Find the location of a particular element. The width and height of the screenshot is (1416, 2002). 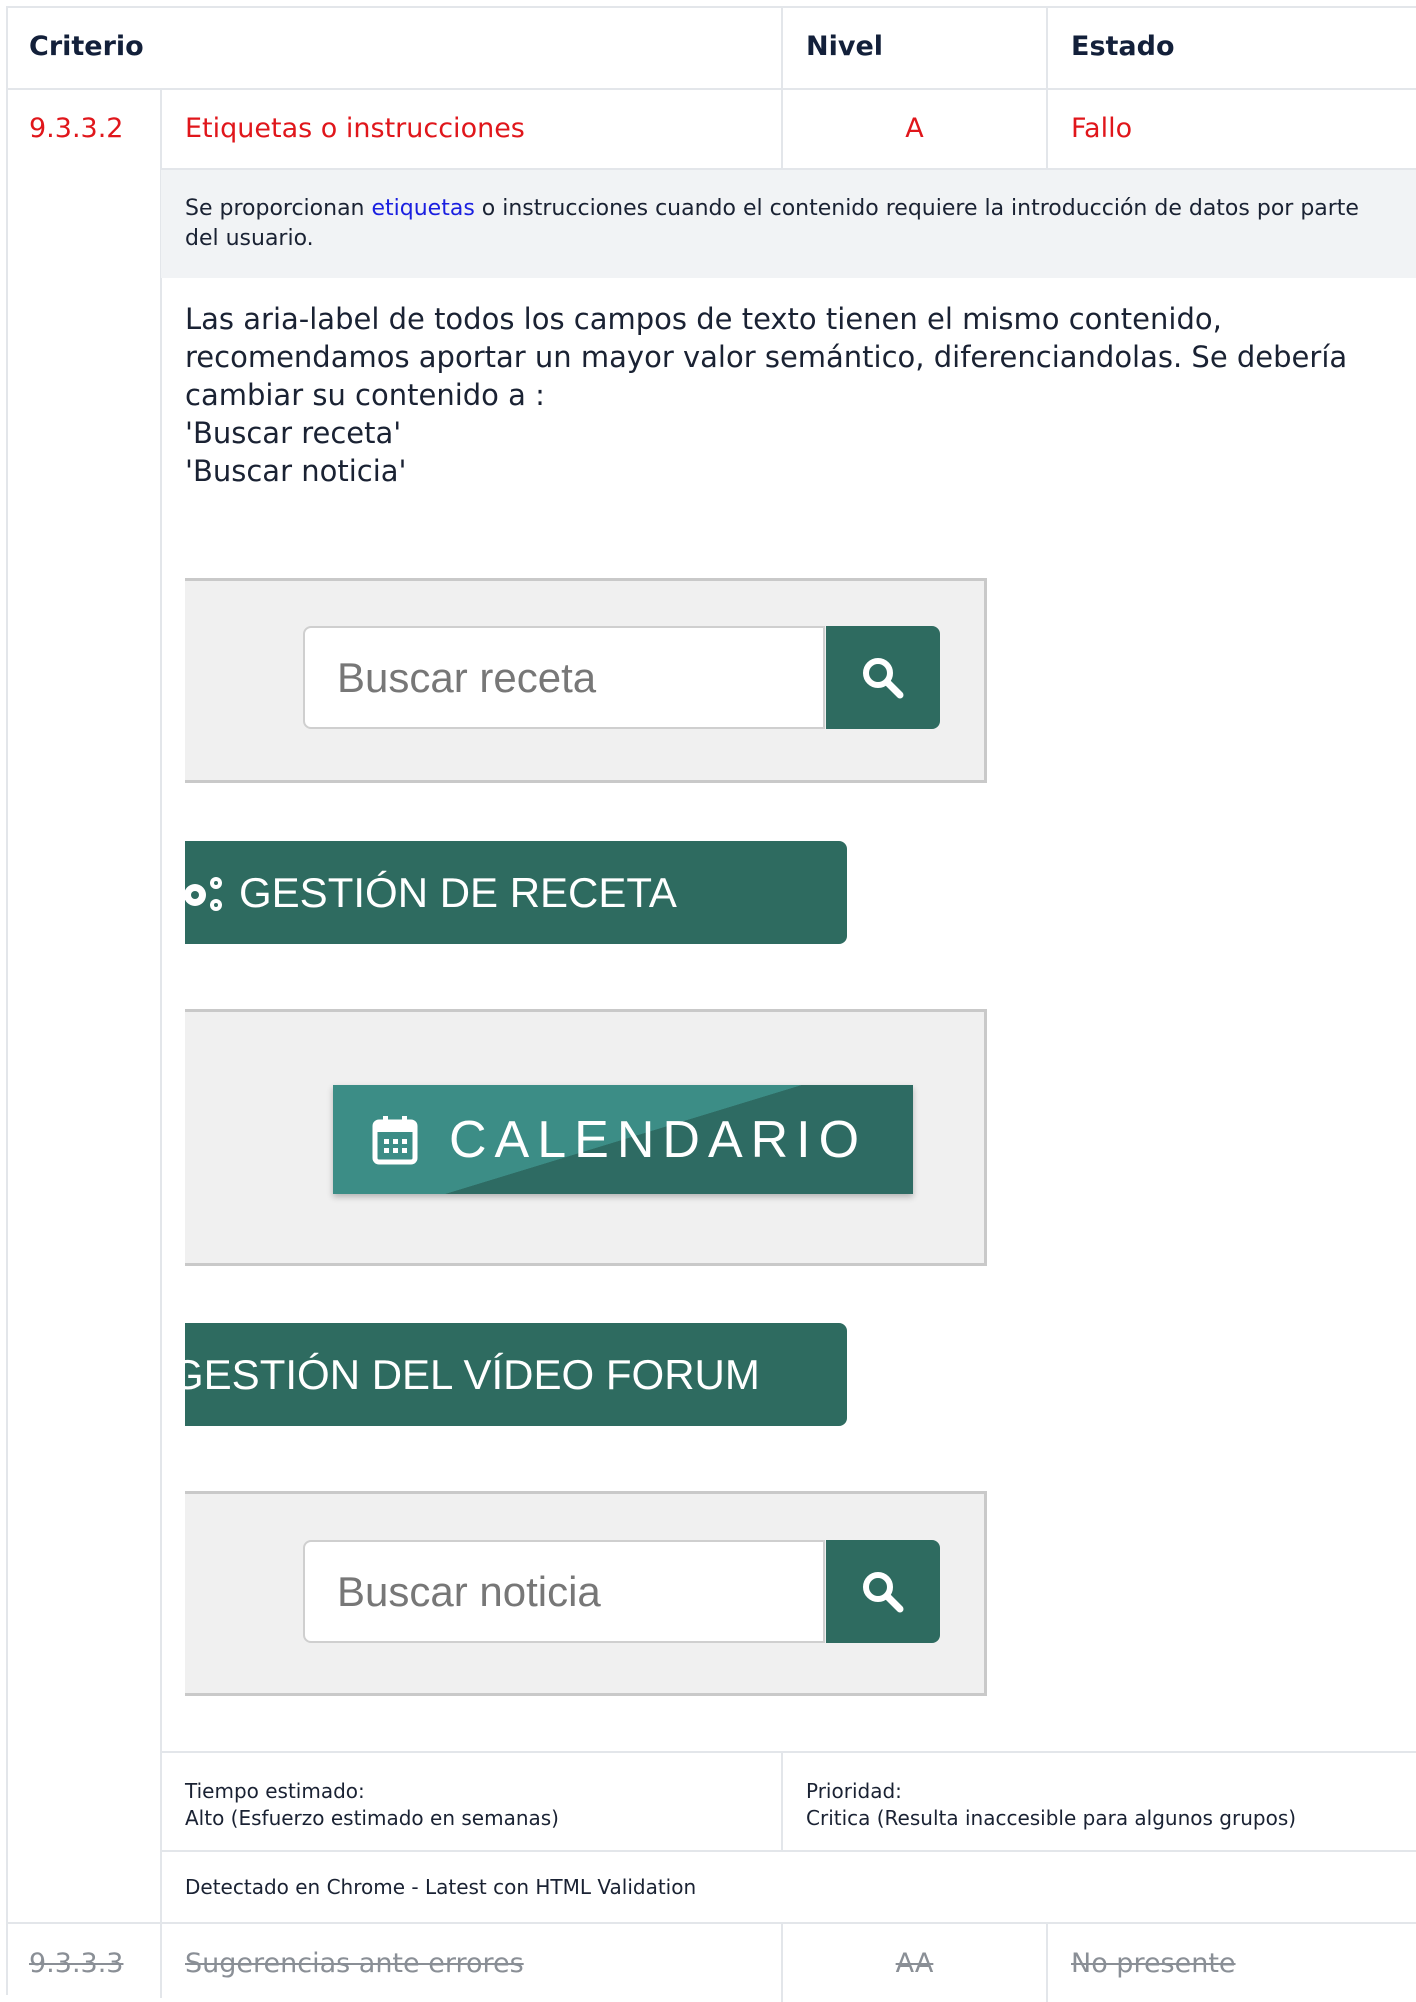

screenshot-banner-receta: GESTIÓN DE RECETA is located at coordinates (516, 892).